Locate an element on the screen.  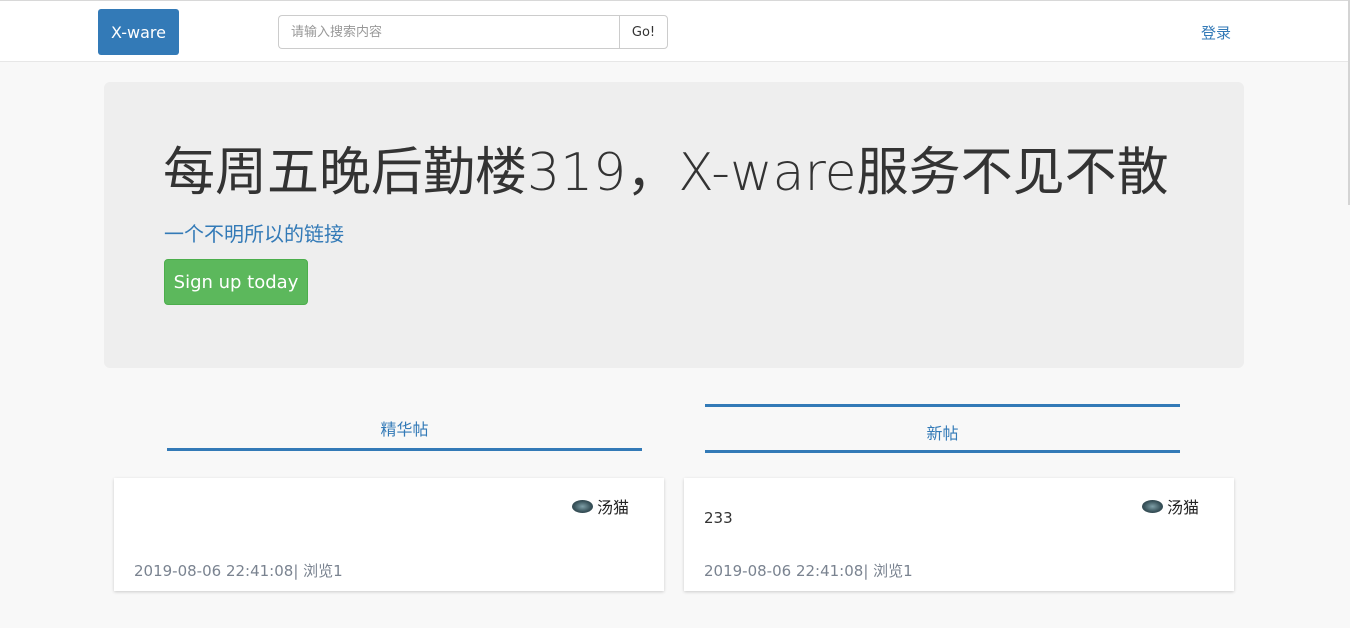
login-link: 登录 is located at coordinates (1216, 32).